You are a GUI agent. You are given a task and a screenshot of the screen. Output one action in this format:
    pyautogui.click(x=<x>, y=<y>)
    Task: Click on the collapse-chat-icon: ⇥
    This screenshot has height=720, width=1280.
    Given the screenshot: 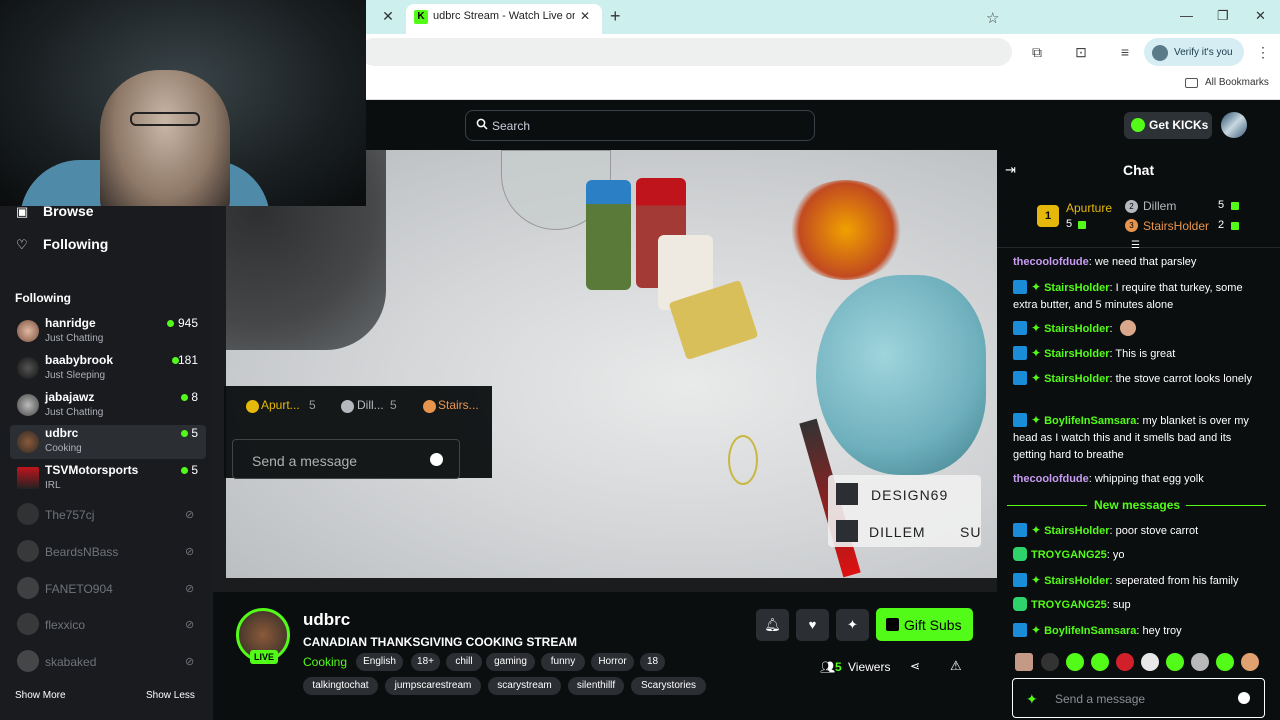 What is the action you would take?
    pyautogui.click(x=1010, y=170)
    